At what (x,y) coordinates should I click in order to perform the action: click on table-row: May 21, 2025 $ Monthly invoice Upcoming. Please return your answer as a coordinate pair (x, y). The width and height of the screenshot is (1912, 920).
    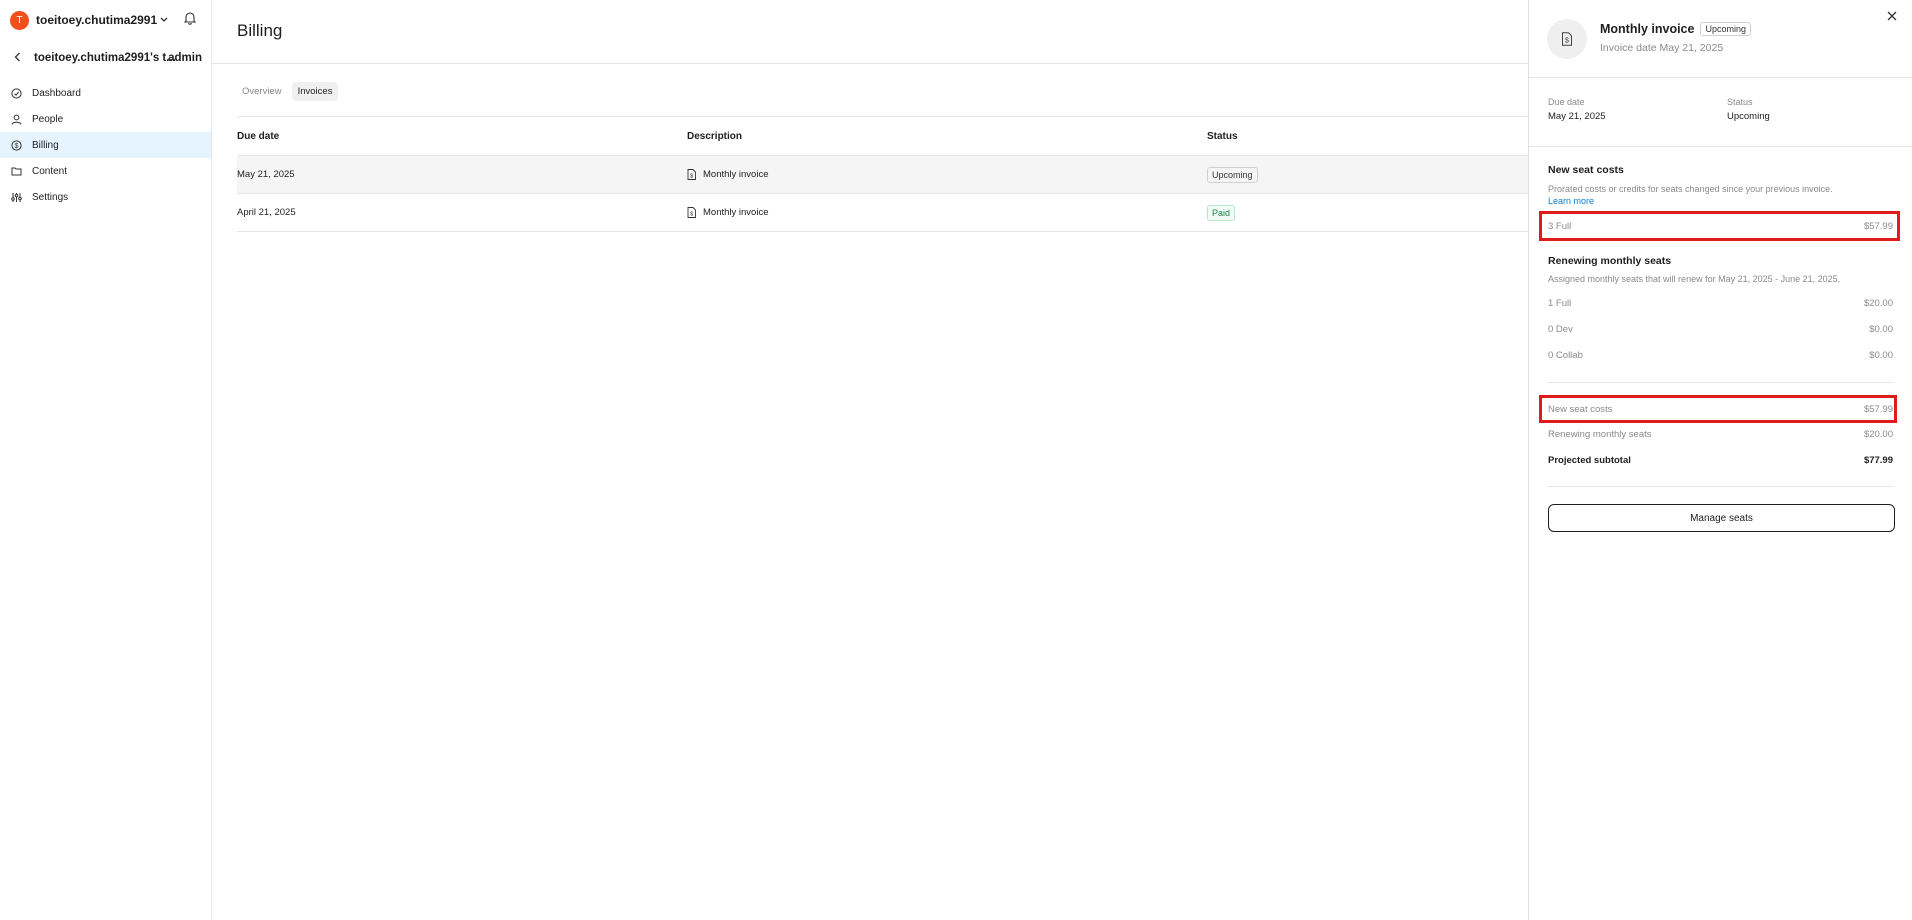
    Looking at the image, I should click on (882, 175).